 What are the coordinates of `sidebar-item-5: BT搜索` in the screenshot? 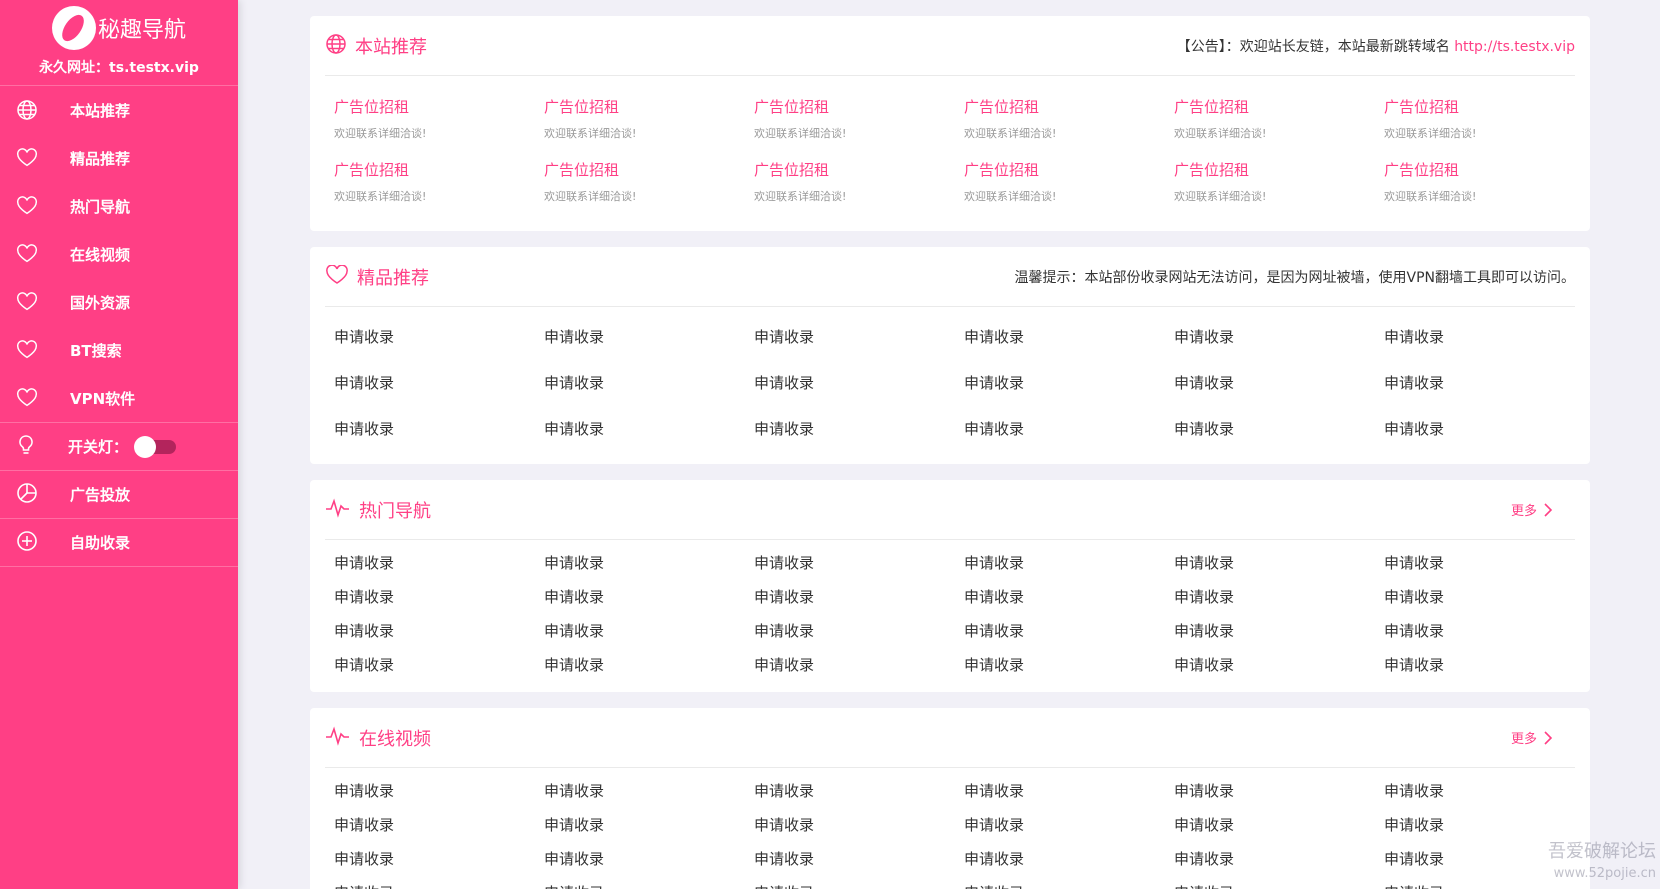 It's located at (119, 350).